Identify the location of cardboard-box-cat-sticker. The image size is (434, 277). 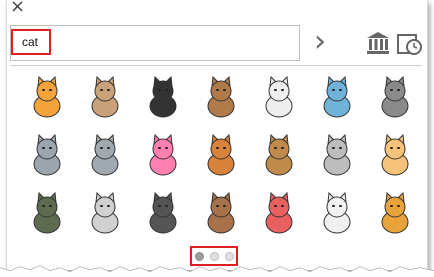
(278, 154).